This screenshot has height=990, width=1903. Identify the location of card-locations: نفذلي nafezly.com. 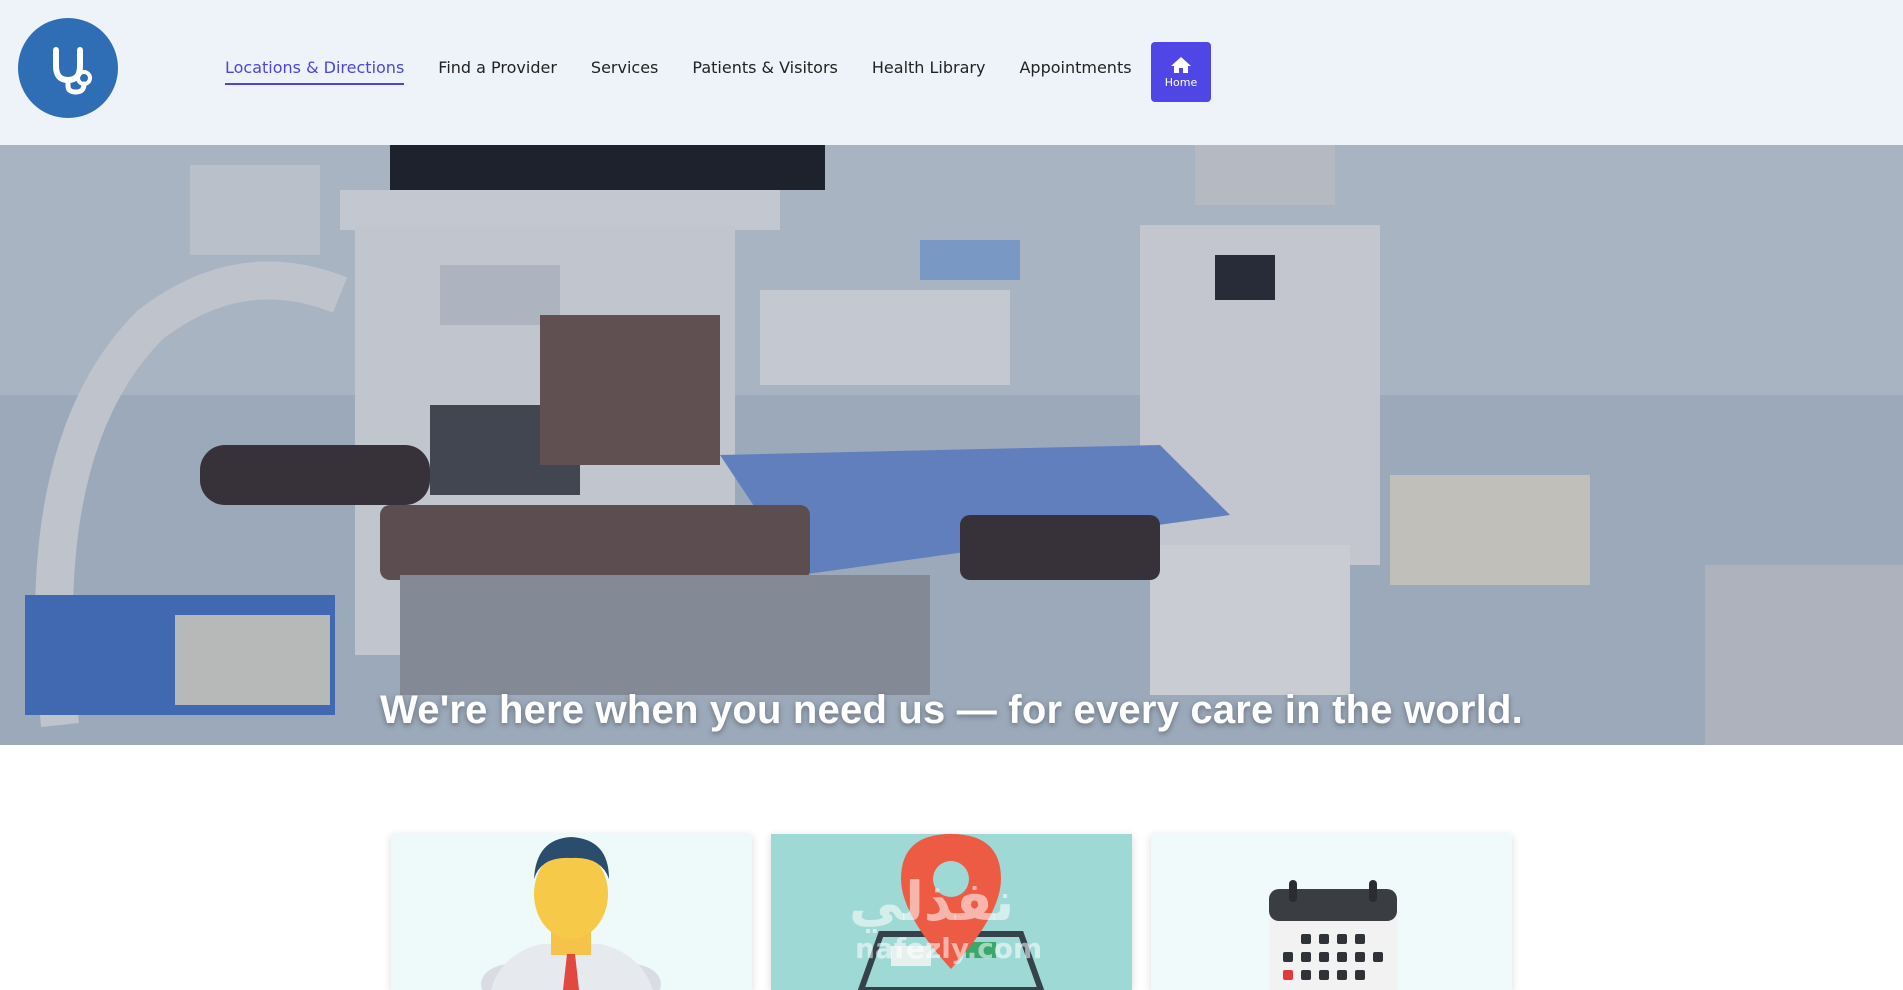
(951, 912).